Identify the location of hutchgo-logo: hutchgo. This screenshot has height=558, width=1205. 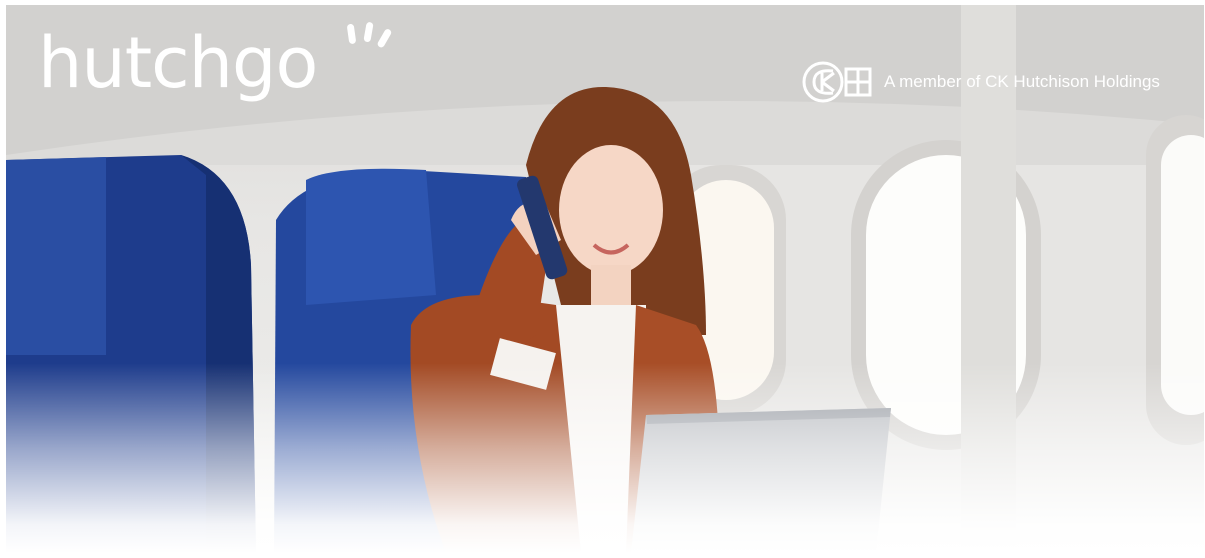
(218, 80).